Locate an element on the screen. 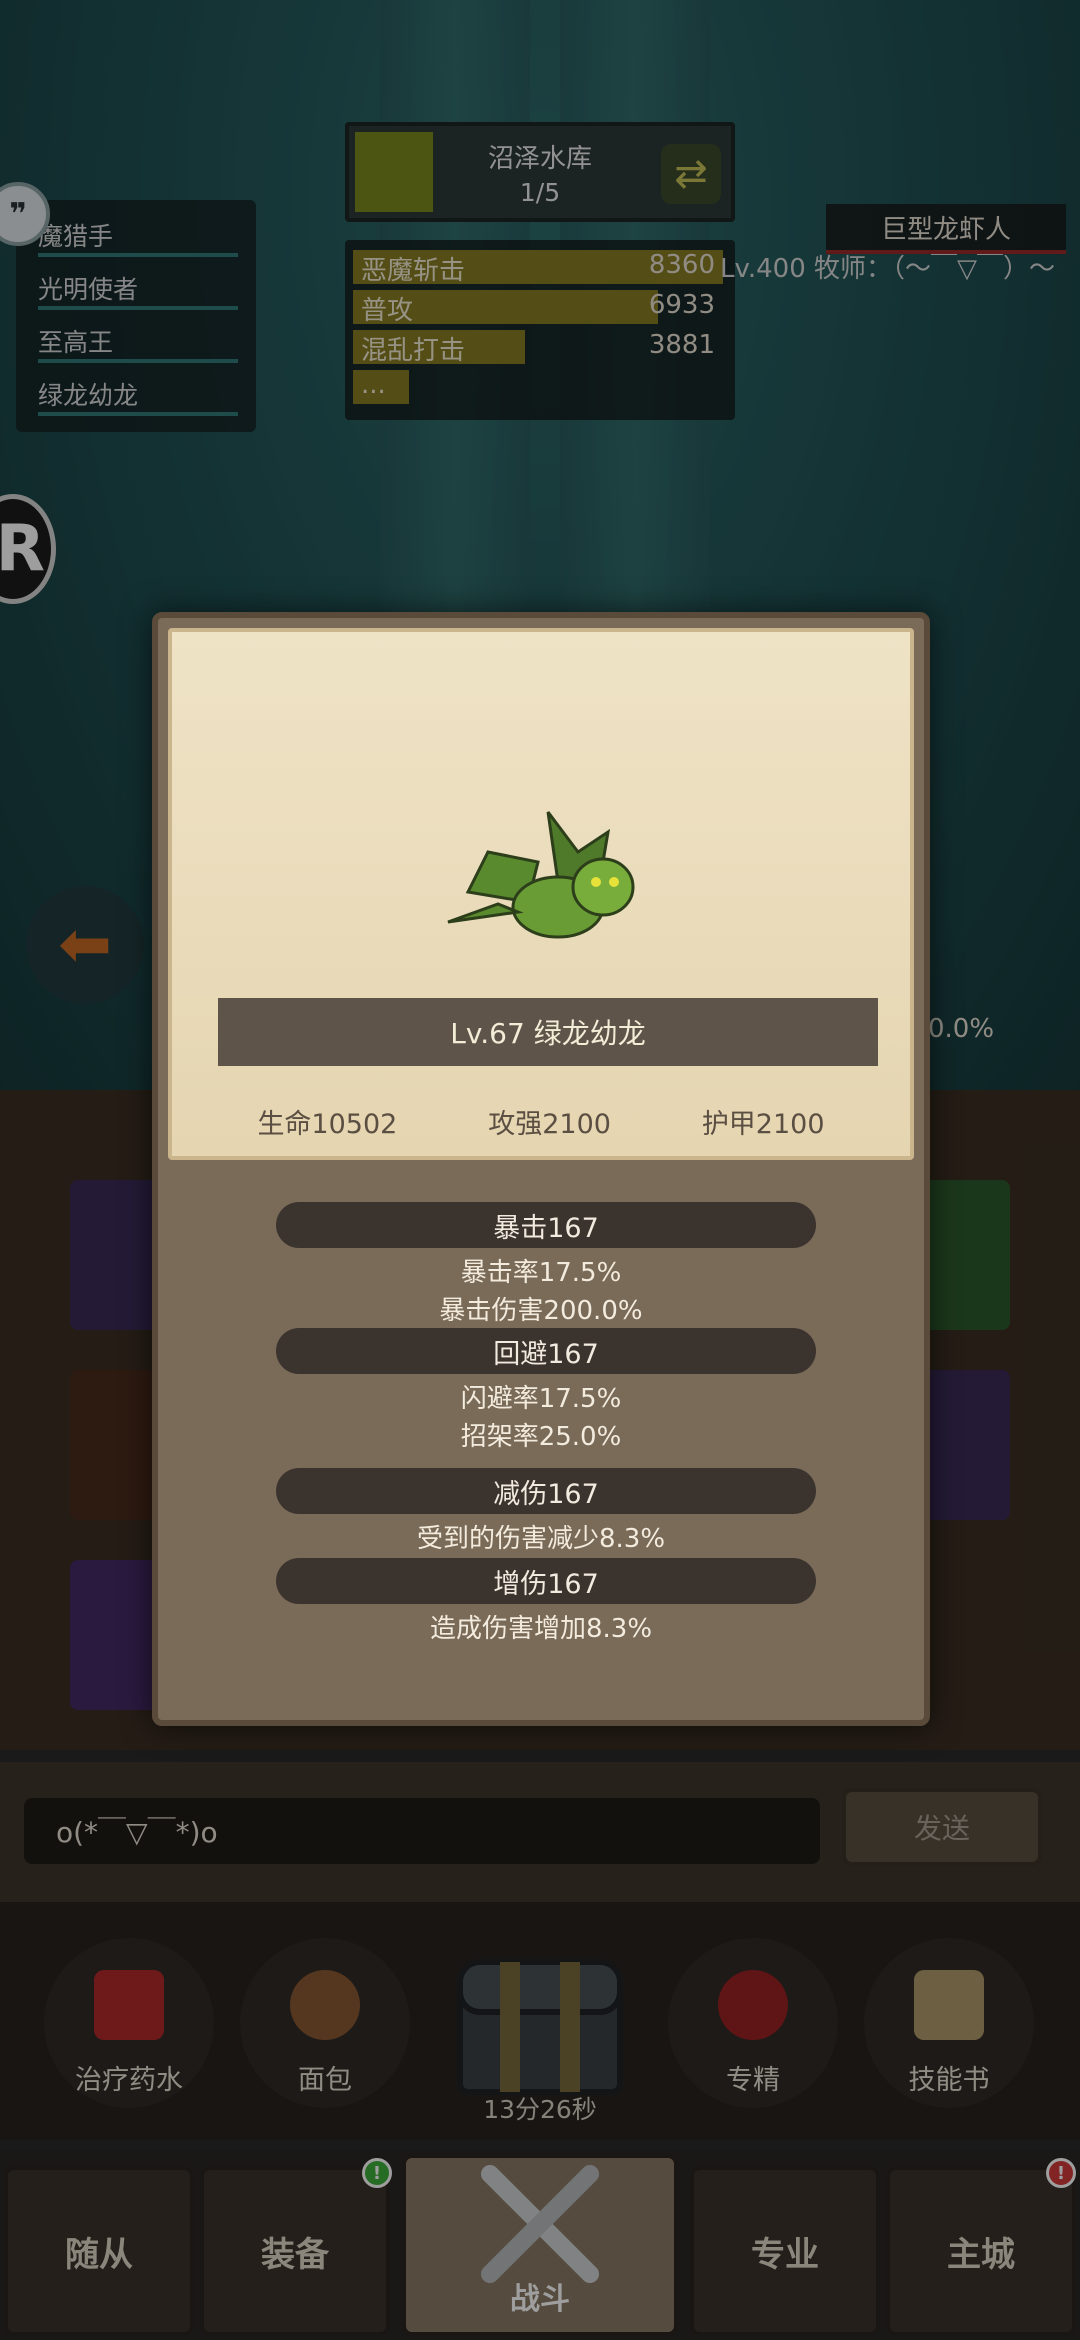 Image resolution: width=1080 pixels, height=2340 pixels. crit-header: 暴击167 is located at coordinates (546, 1225).